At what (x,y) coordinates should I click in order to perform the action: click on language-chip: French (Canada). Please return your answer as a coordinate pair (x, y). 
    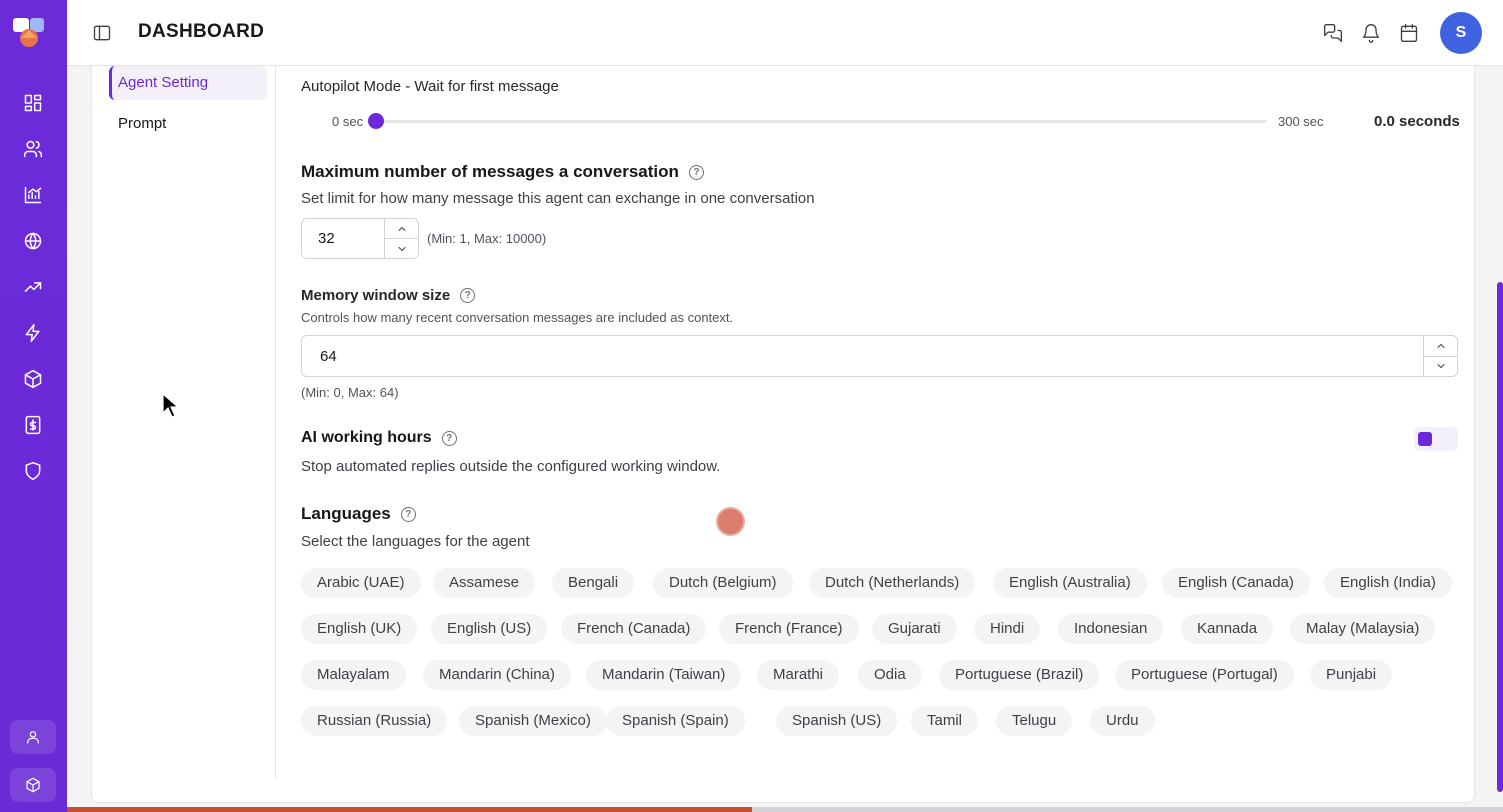
    Looking at the image, I should click on (634, 629).